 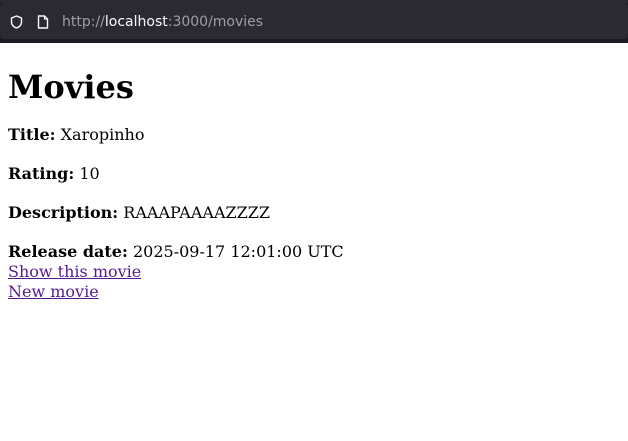 I want to click on new-movie-link: New movie, so click(x=53, y=292).